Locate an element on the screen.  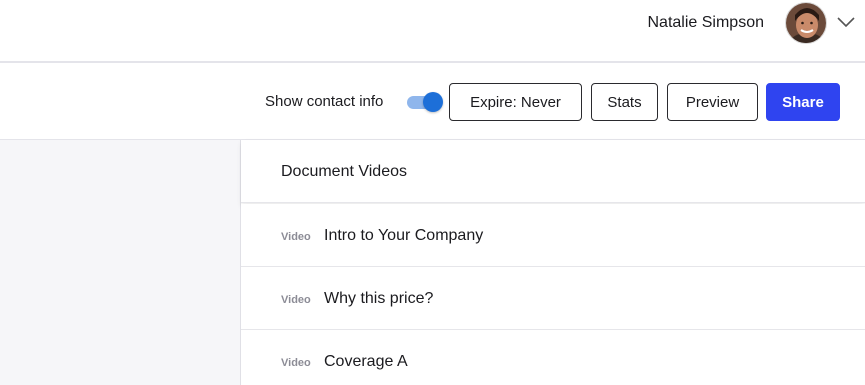
video-title: Why this price? is located at coordinates (379, 298).